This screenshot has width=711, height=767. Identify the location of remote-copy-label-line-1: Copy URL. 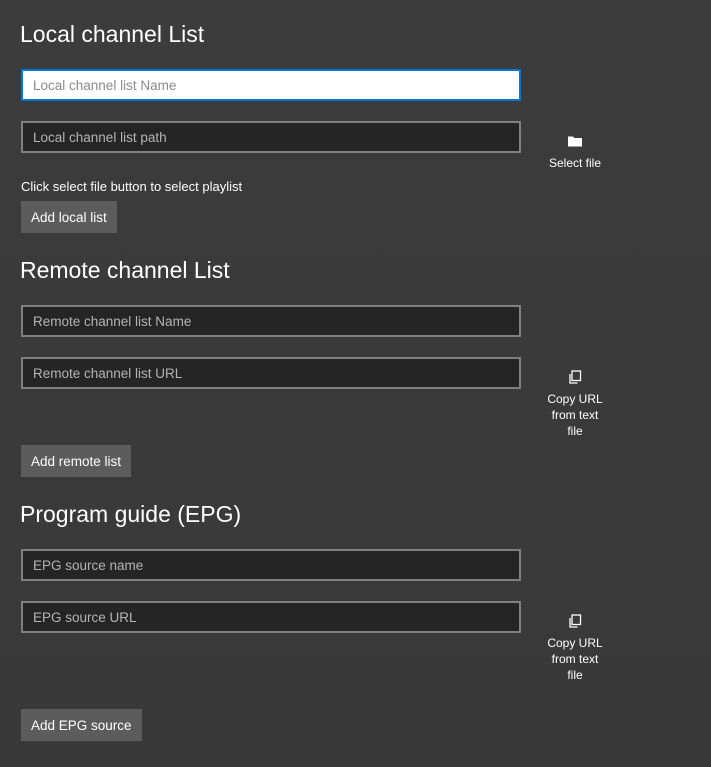
(575, 399).